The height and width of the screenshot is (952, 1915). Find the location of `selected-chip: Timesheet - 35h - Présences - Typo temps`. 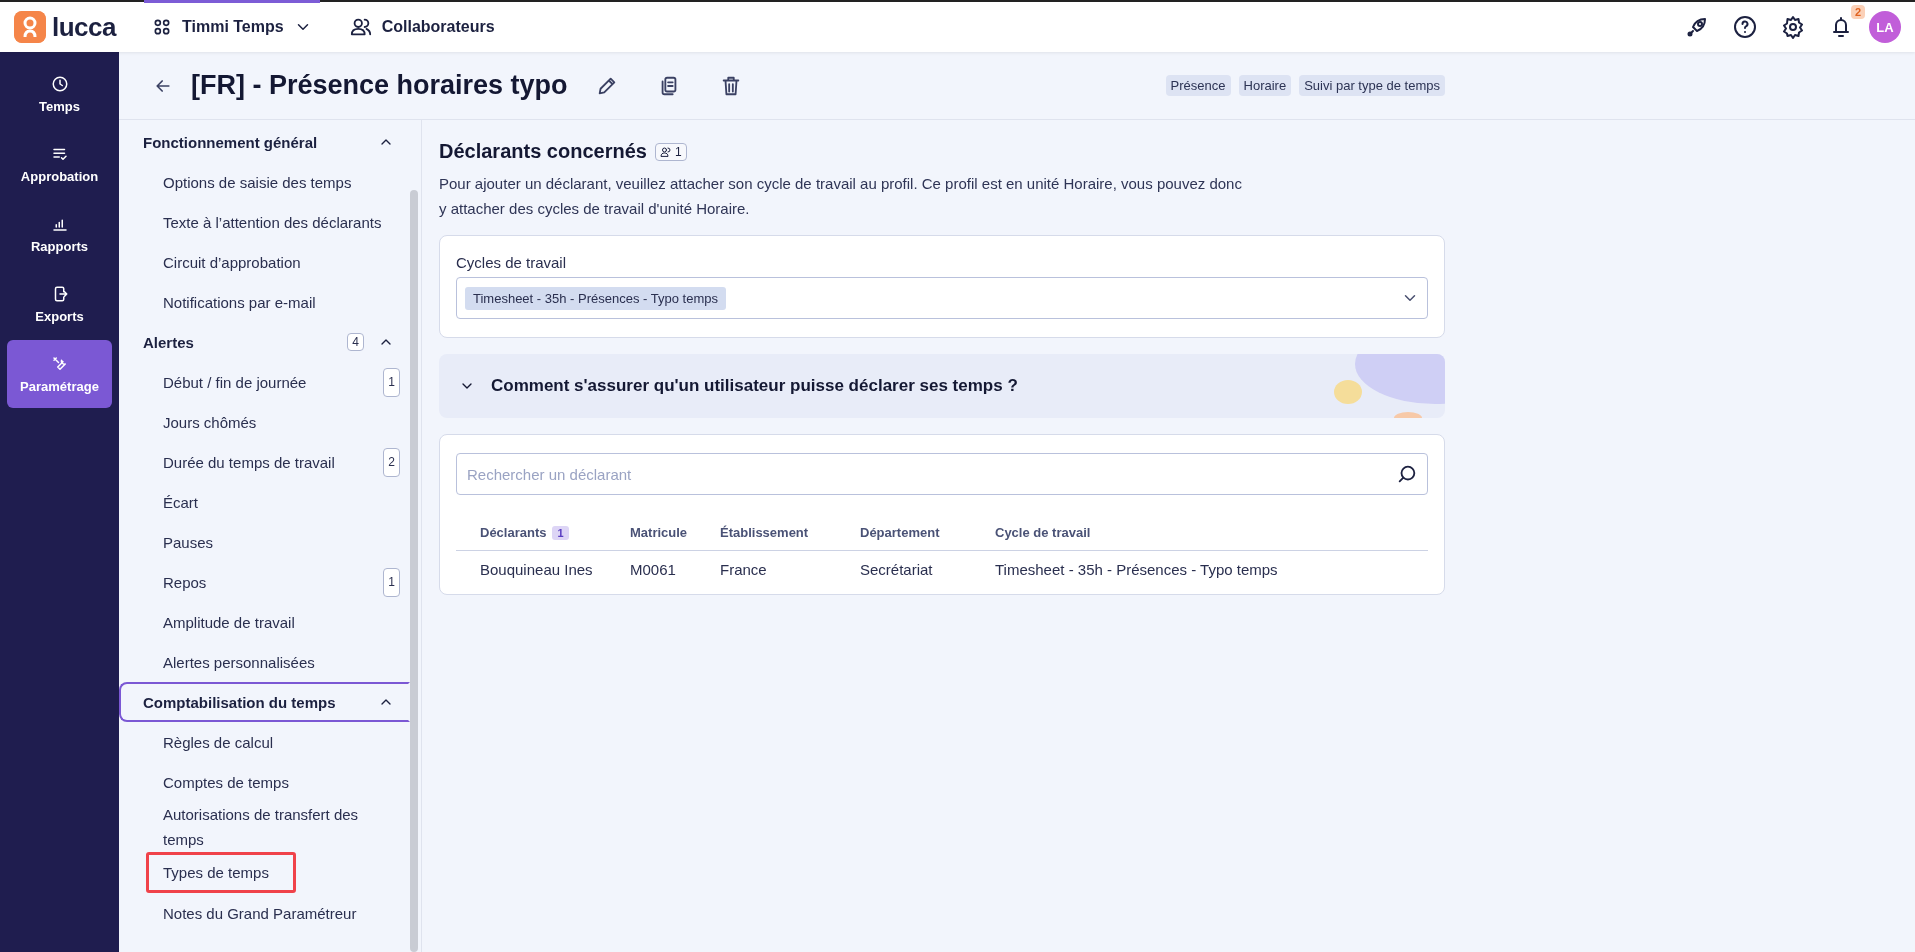

selected-chip: Timesheet - 35h - Présences - Typo temps is located at coordinates (595, 298).